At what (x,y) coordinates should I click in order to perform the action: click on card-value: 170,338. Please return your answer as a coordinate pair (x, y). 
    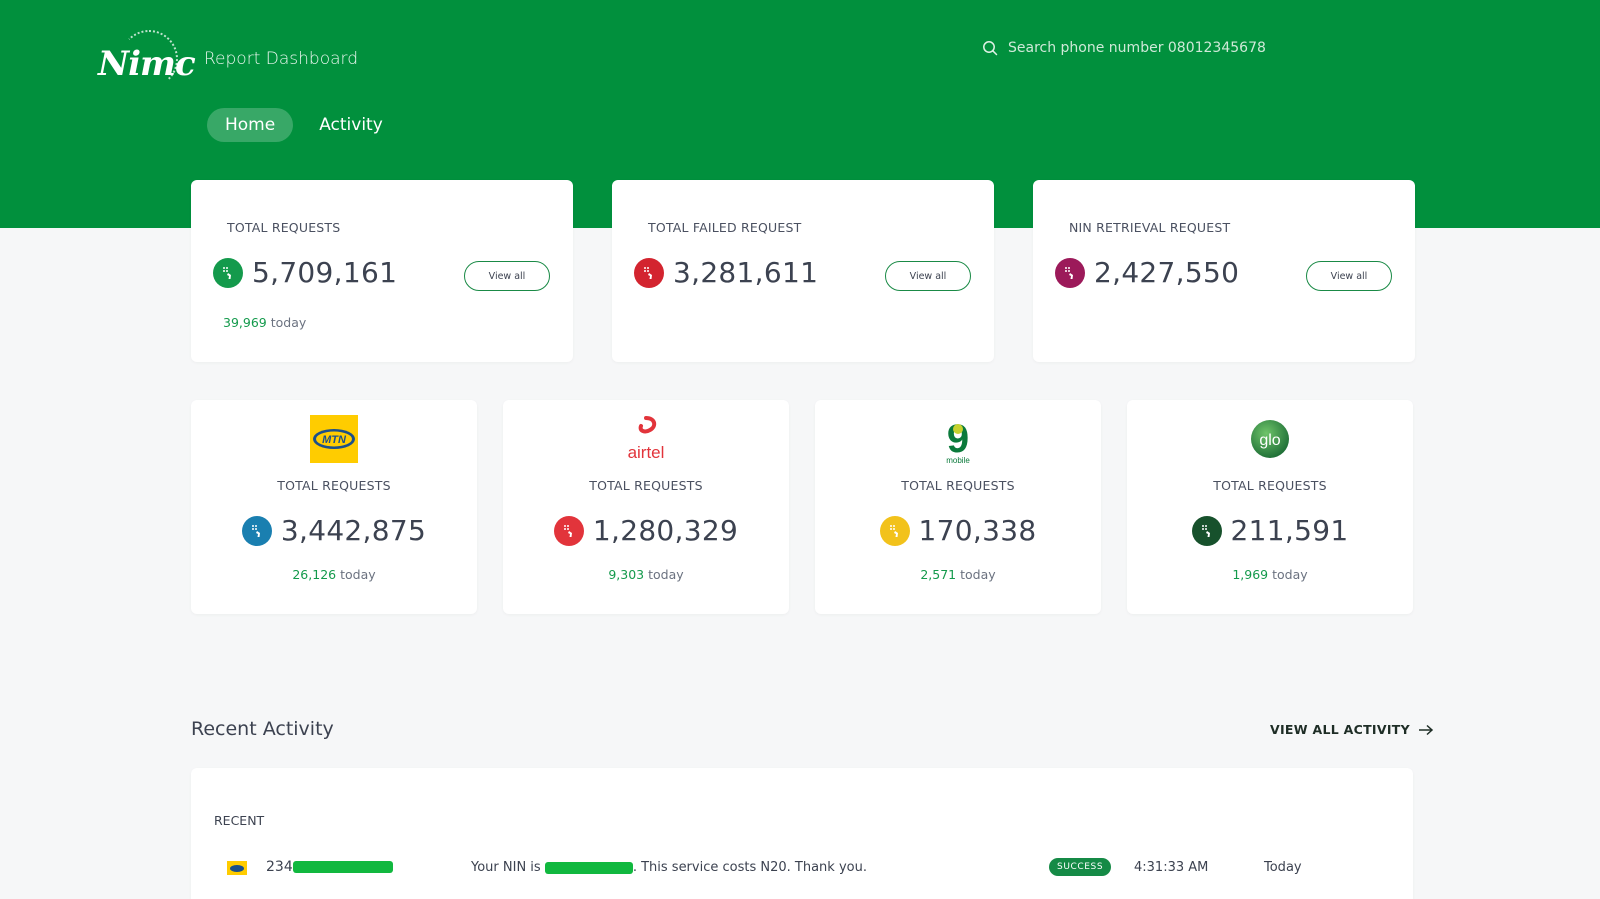
    Looking at the image, I should click on (977, 530).